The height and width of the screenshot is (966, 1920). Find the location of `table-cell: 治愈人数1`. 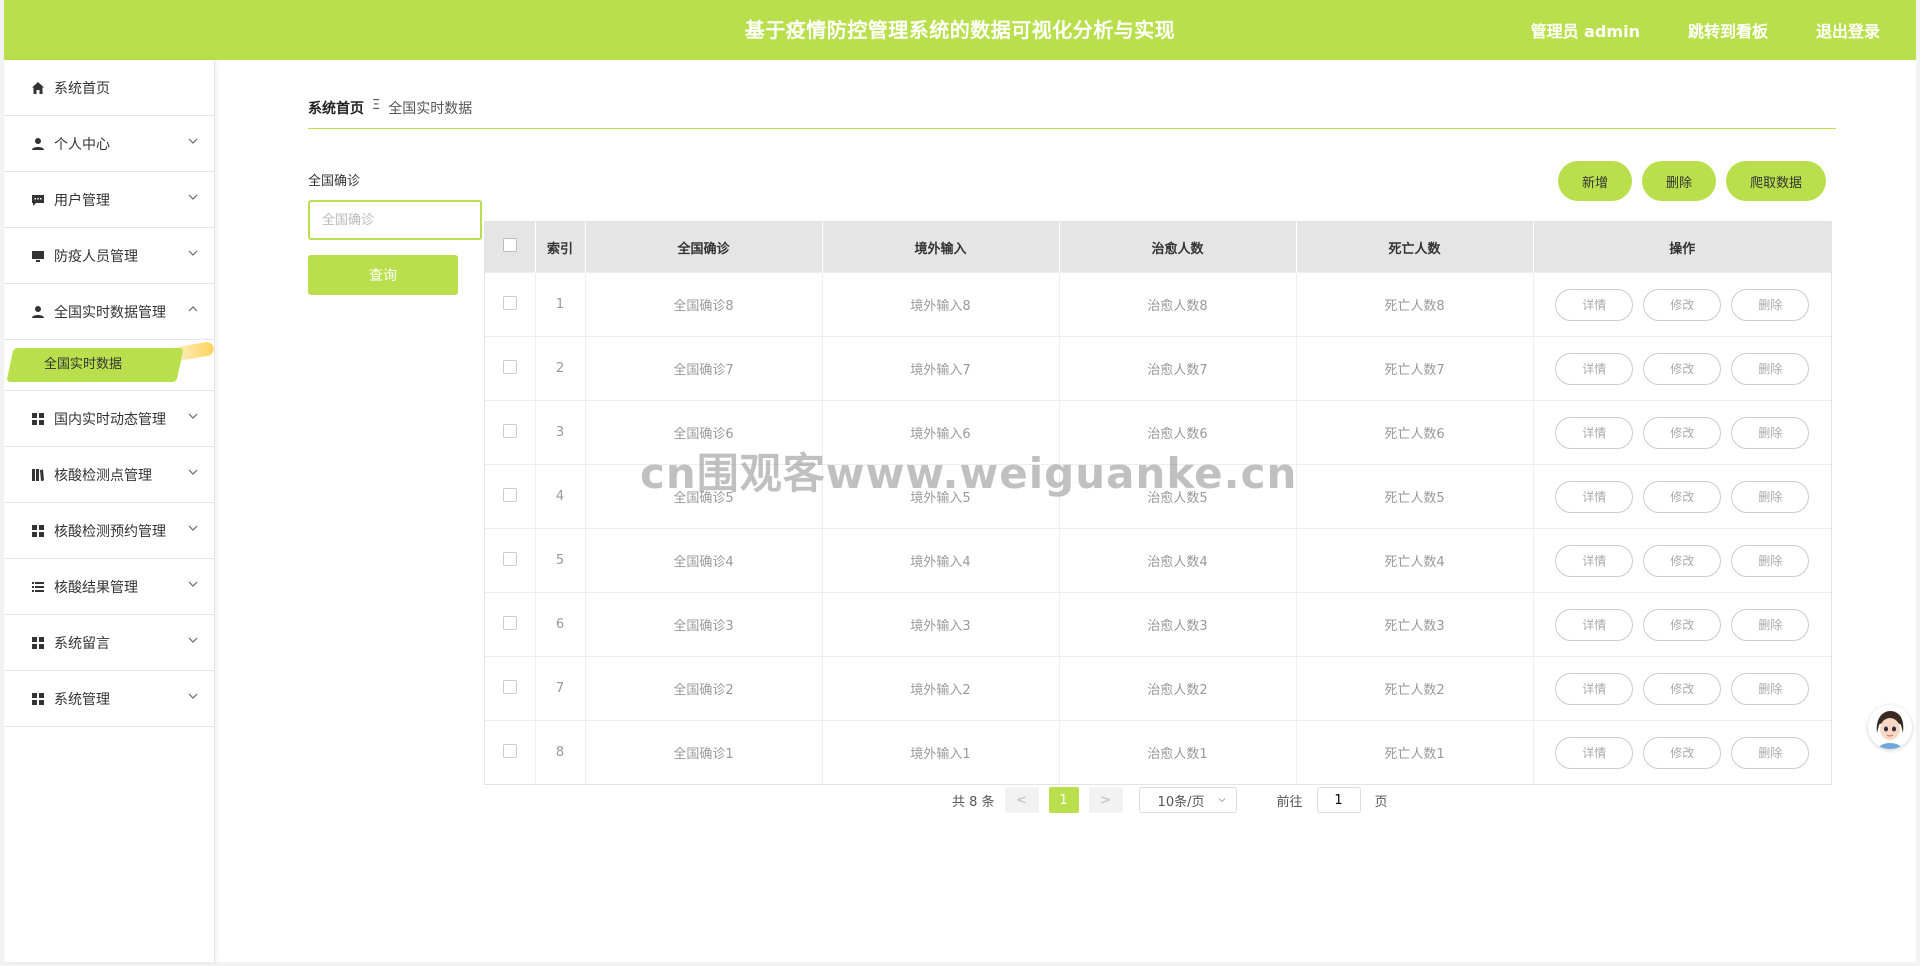

table-cell: 治愈人数1 is located at coordinates (1178, 752).